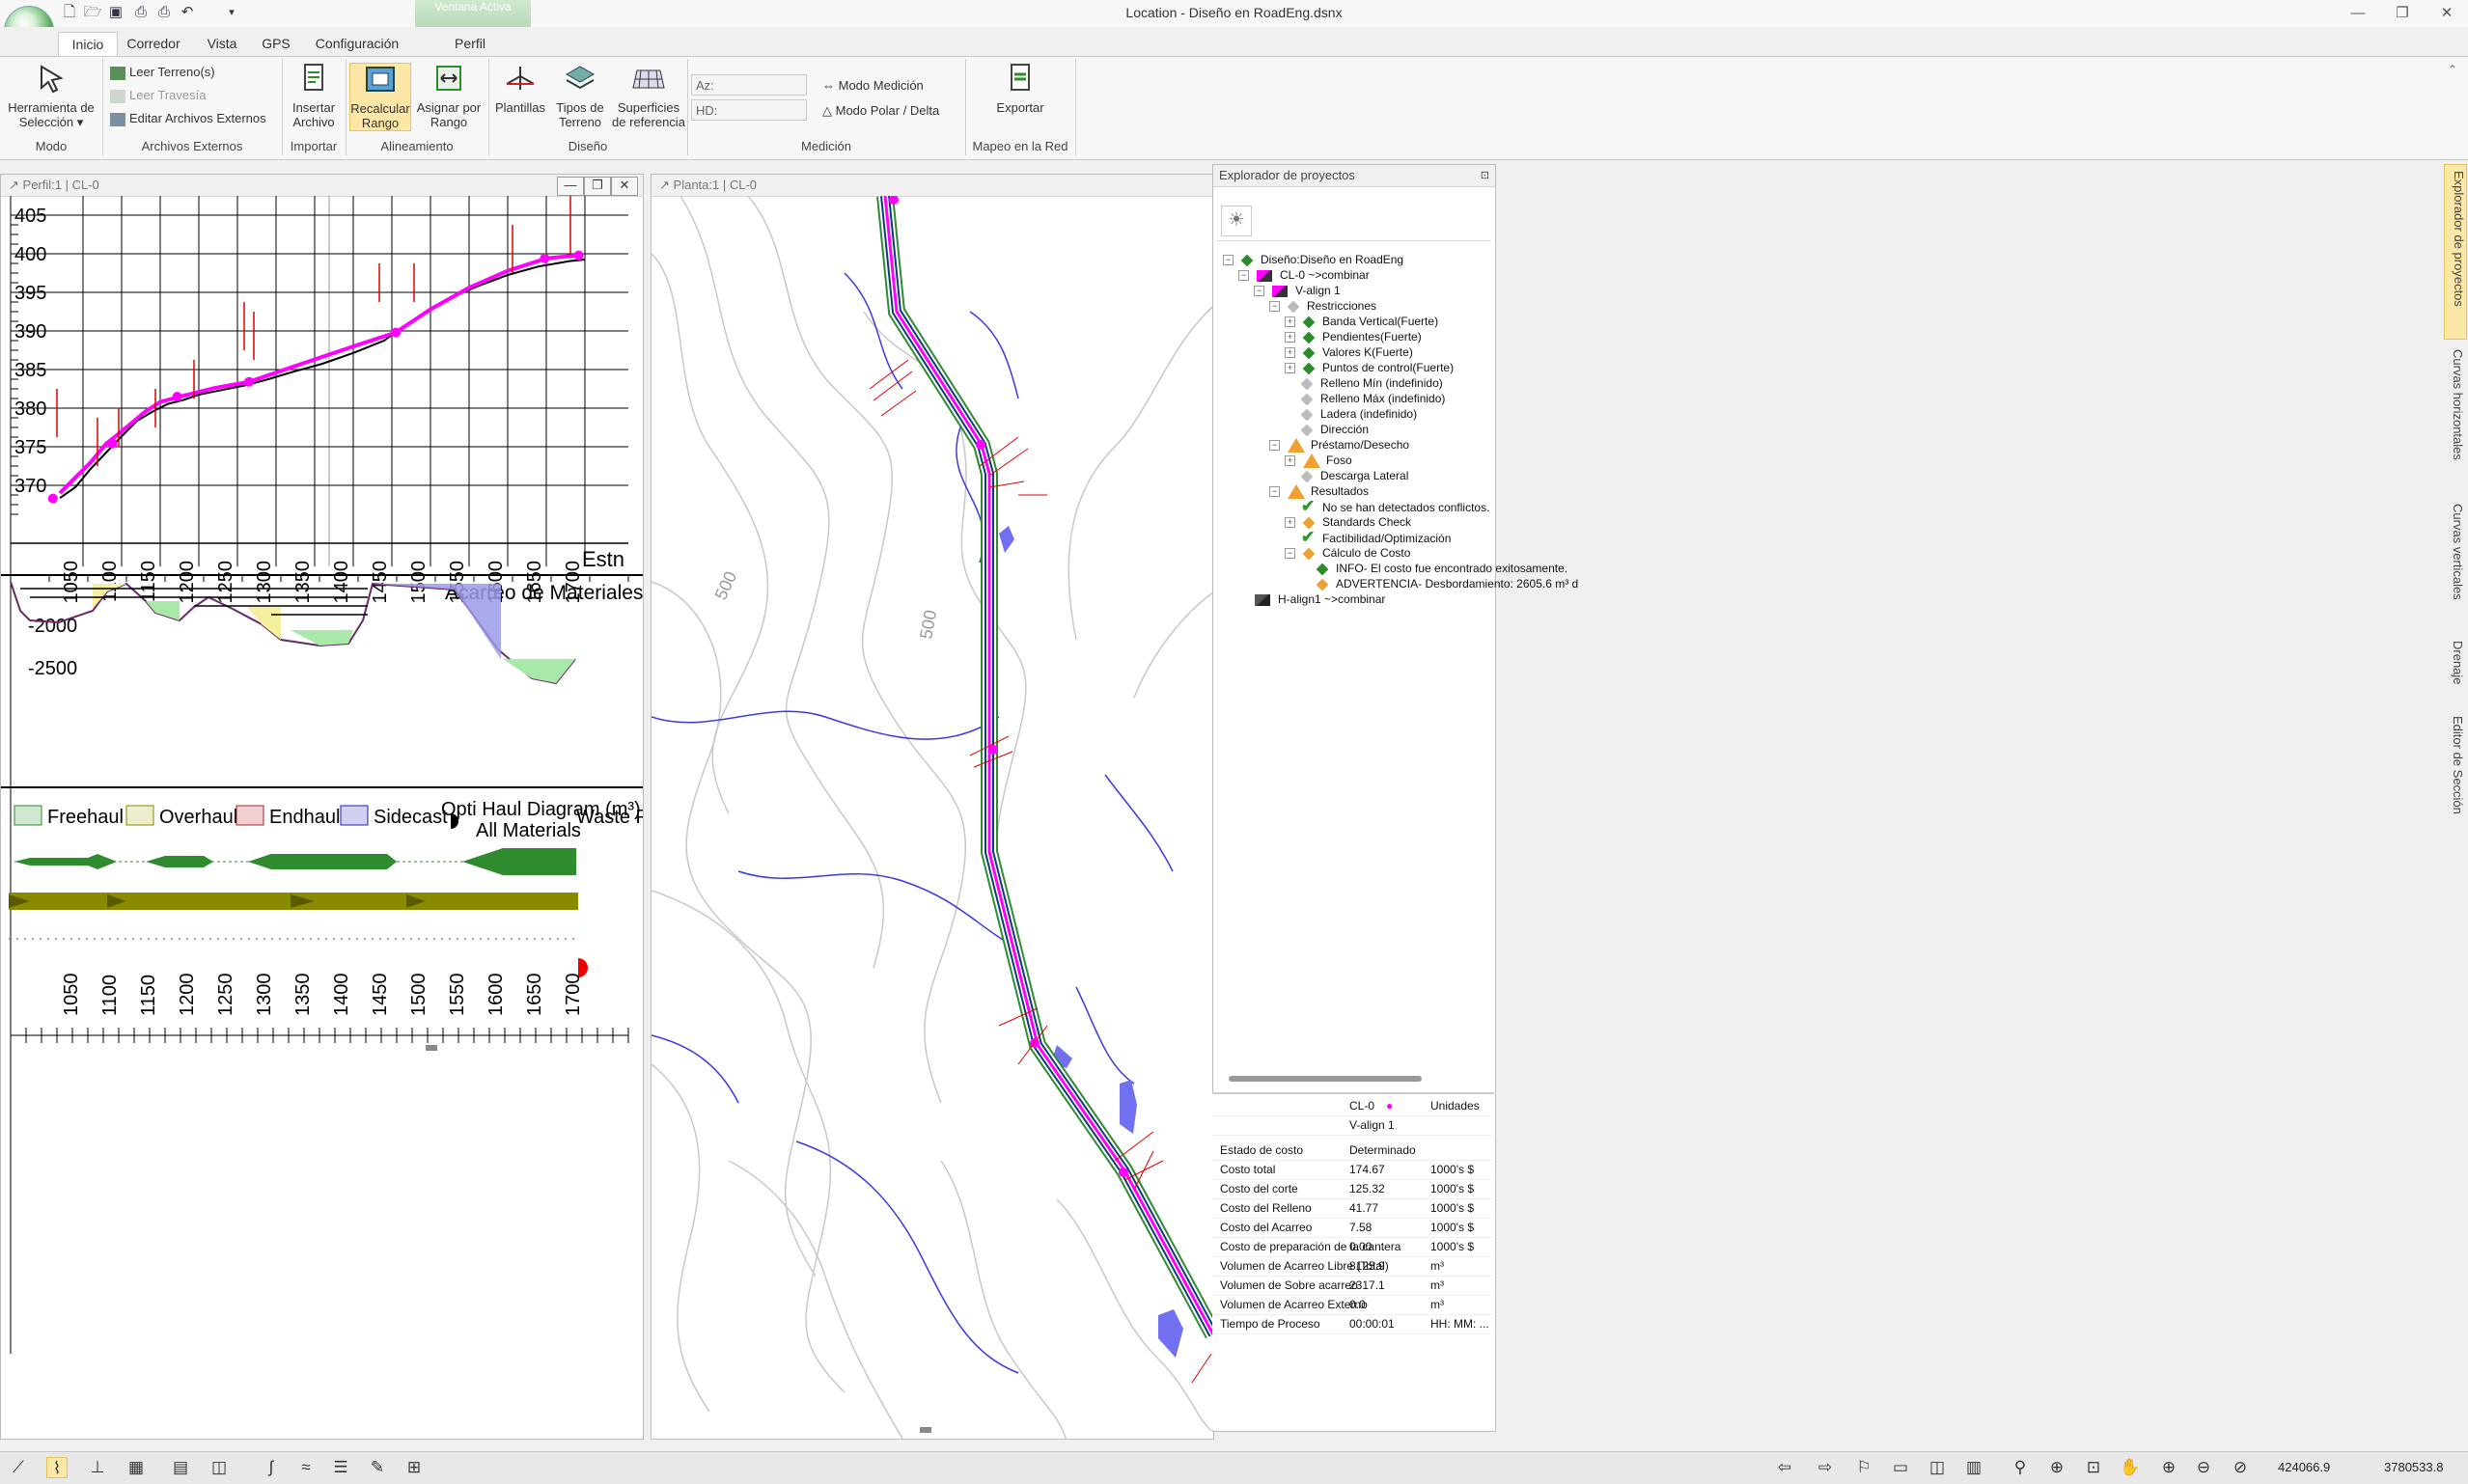 The image size is (2468, 1484). Describe the element at coordinates (1347, 553) in the screenshot. I see `tree-node: − Cálculo de Costo` at that location.